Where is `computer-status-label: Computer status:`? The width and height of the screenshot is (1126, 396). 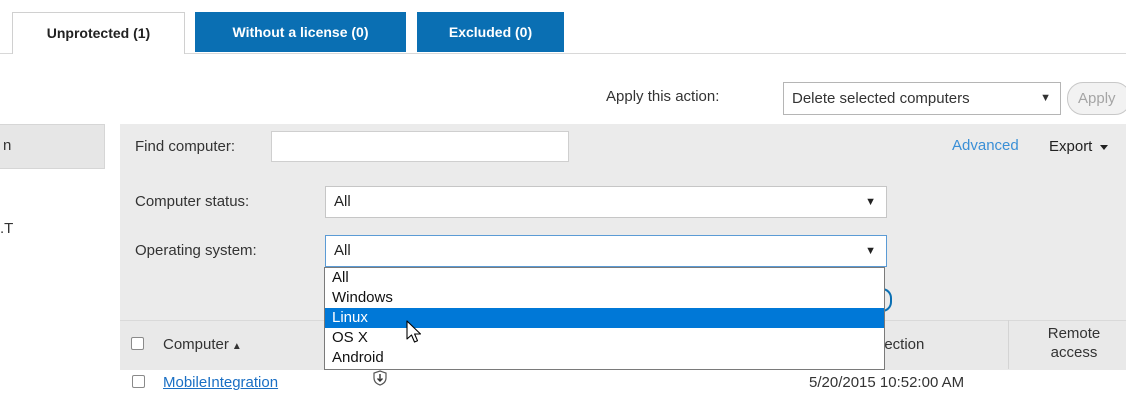 computer-status-label: Computer status: is located at coordinates (192, 201).